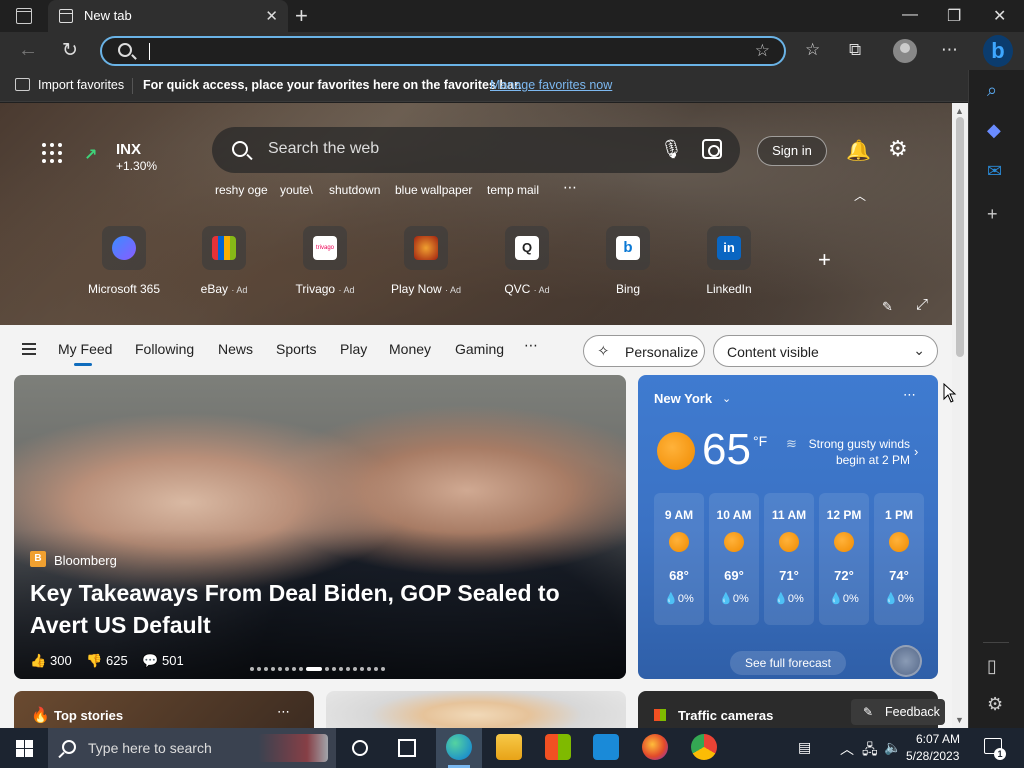 The height and width of the screenshot is (768, 1024). Describe the element at coordinates (994, 171) in the screenshot. I see `sidebar-outlook-icon: ✉` at that location.